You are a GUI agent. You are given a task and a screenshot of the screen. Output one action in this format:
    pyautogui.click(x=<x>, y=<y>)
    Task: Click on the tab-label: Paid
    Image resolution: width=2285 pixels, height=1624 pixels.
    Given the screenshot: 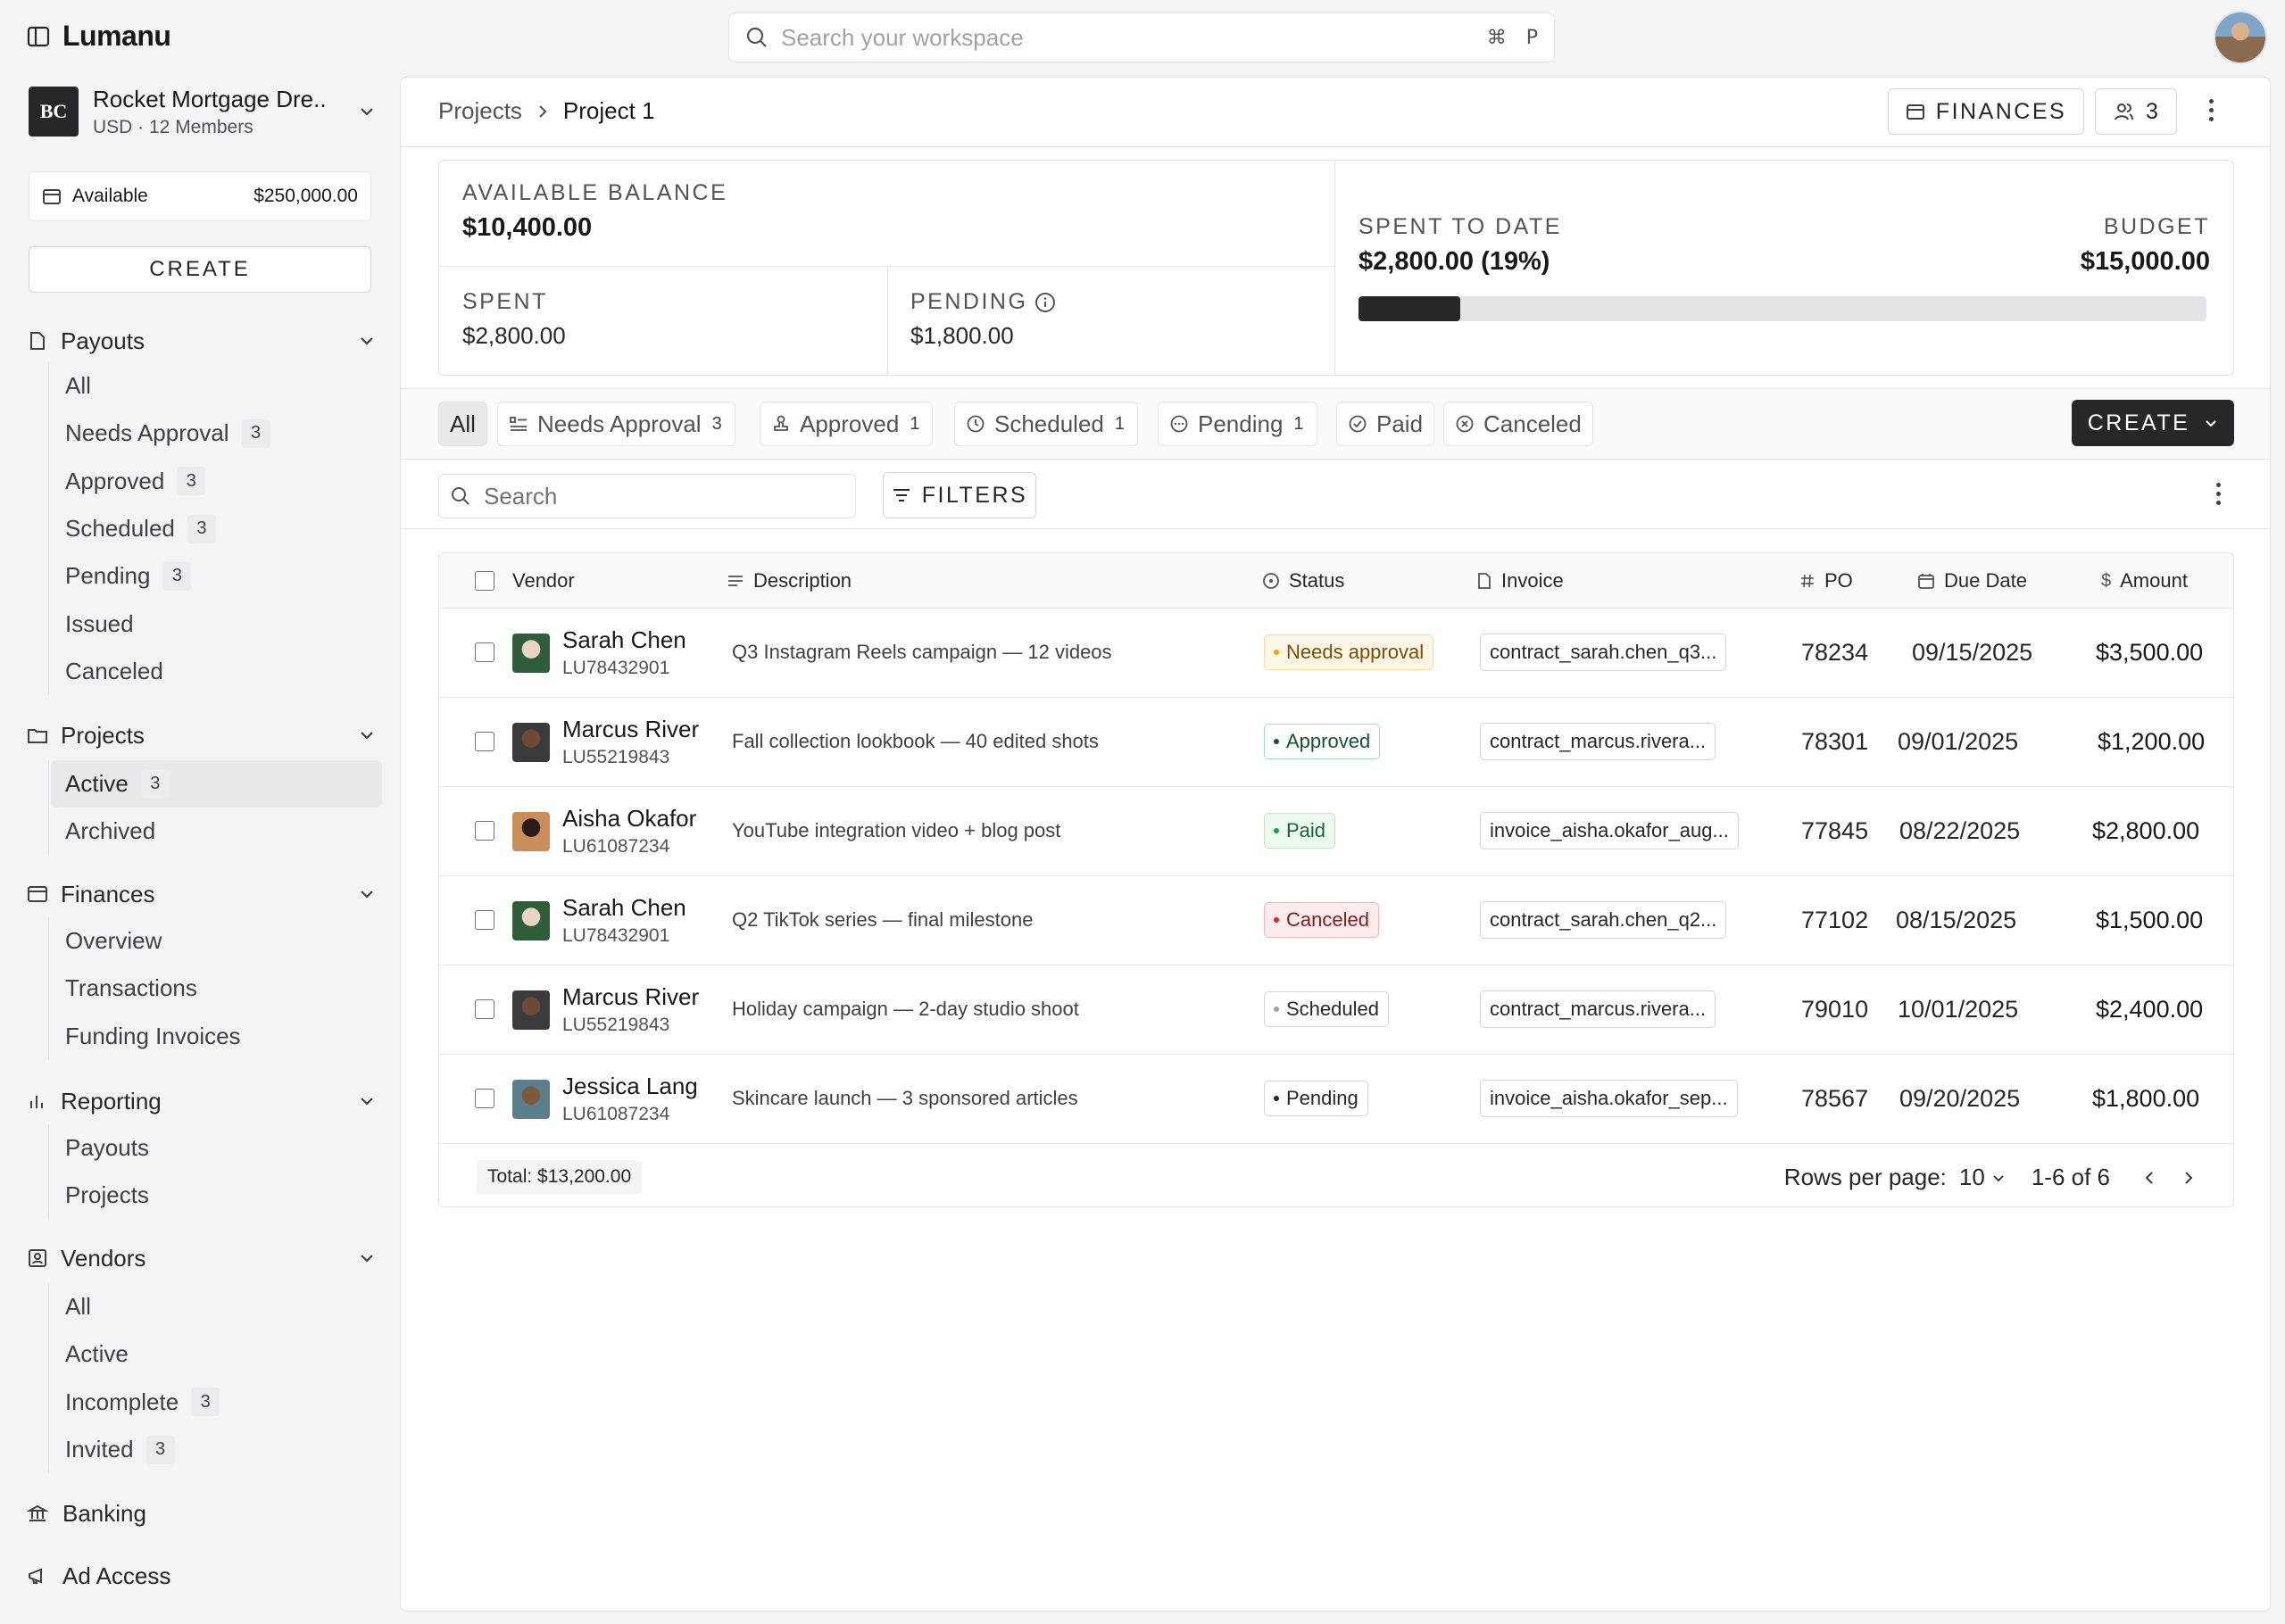 What is the action you would take?
    pyautogui.click(x=1400, y=423)
    